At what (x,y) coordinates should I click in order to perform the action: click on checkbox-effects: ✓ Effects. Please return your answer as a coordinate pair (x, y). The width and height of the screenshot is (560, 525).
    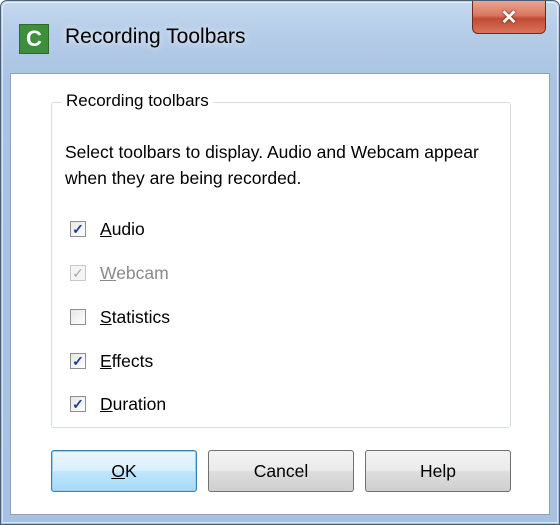
    Looking at the image, I should click on (111, 361).